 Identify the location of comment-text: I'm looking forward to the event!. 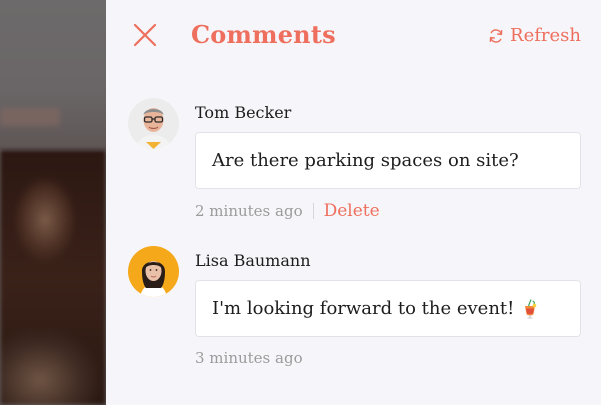
(363, 308).